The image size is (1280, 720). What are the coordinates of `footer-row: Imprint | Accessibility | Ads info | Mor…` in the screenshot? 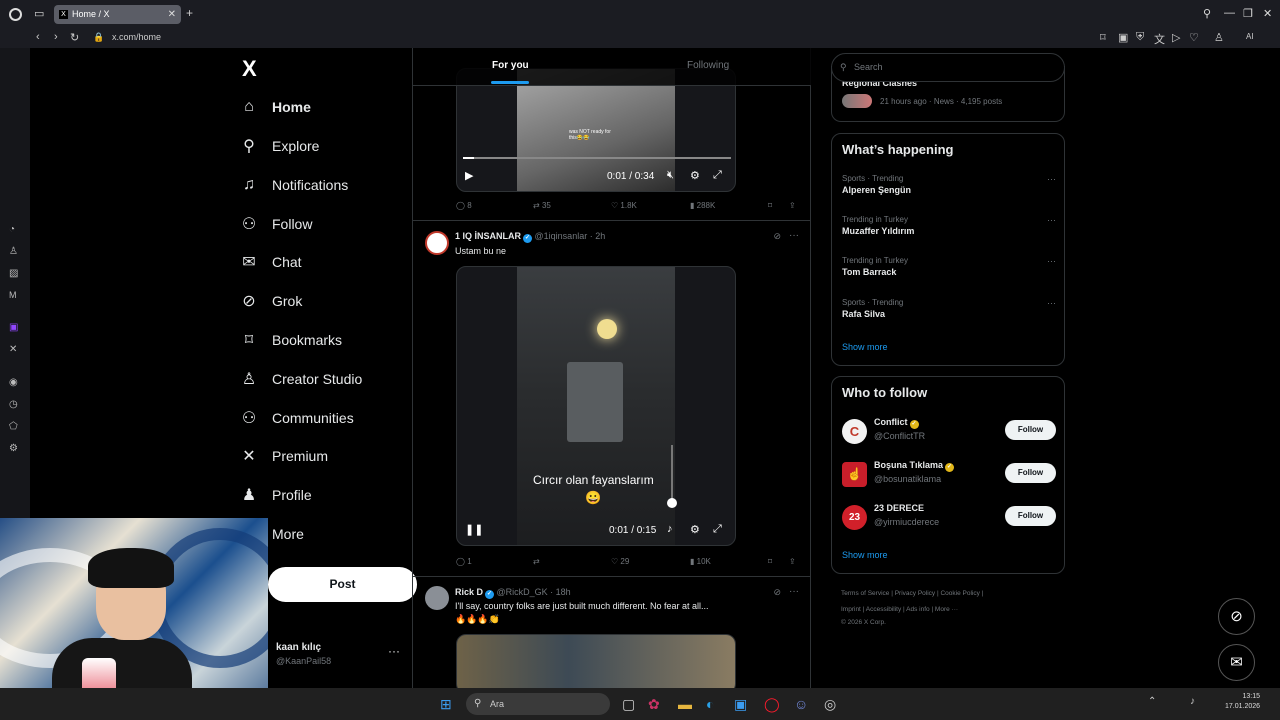 It's located at (951, 610).